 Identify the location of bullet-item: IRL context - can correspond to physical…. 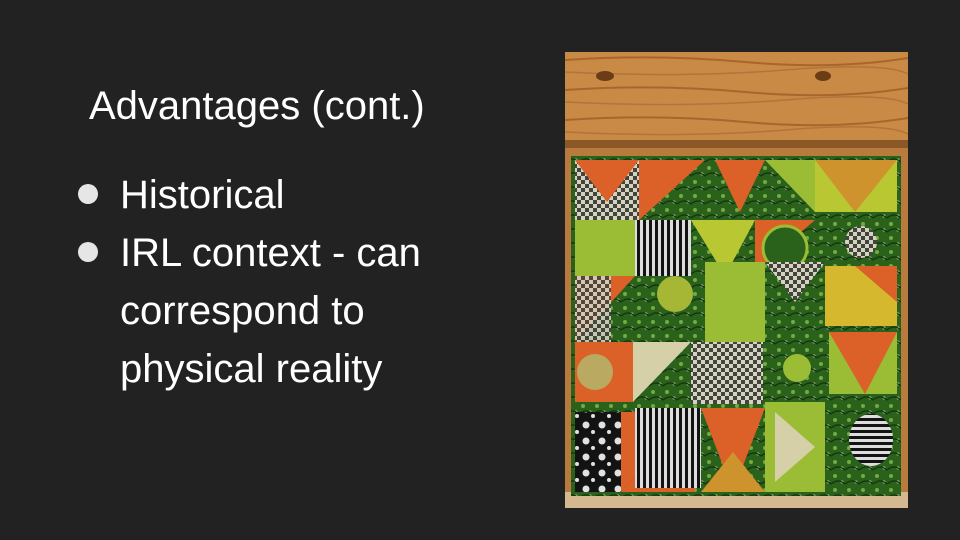
(291, 311).